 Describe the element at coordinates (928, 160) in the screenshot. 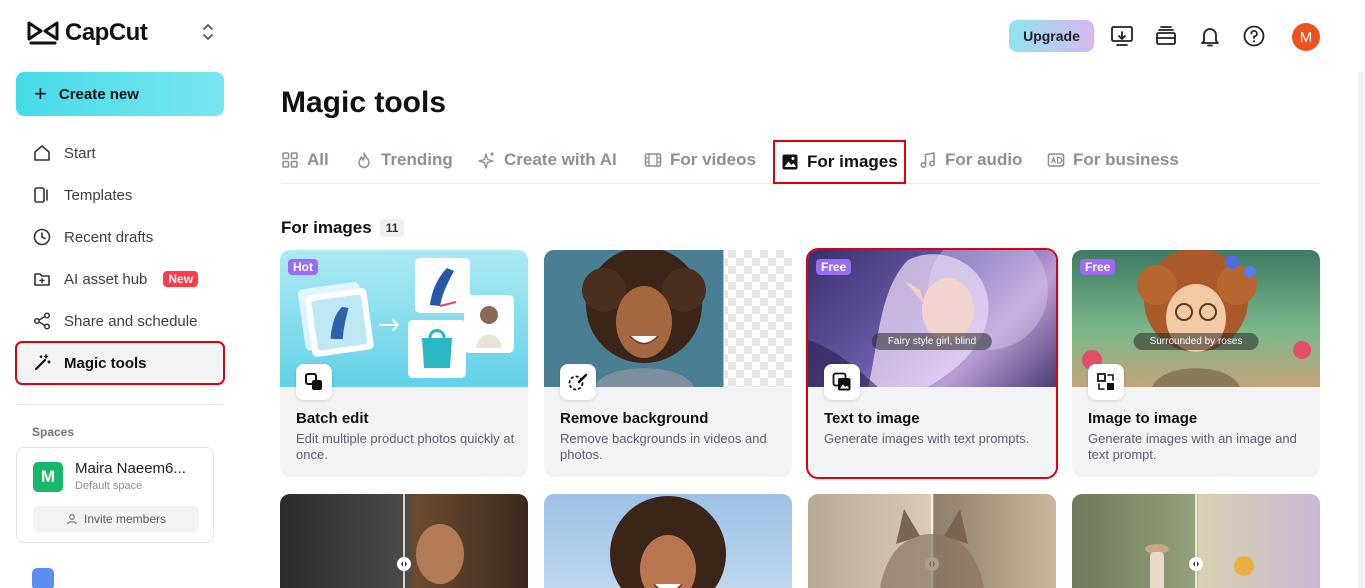

I see `music-note-icon` at that location.